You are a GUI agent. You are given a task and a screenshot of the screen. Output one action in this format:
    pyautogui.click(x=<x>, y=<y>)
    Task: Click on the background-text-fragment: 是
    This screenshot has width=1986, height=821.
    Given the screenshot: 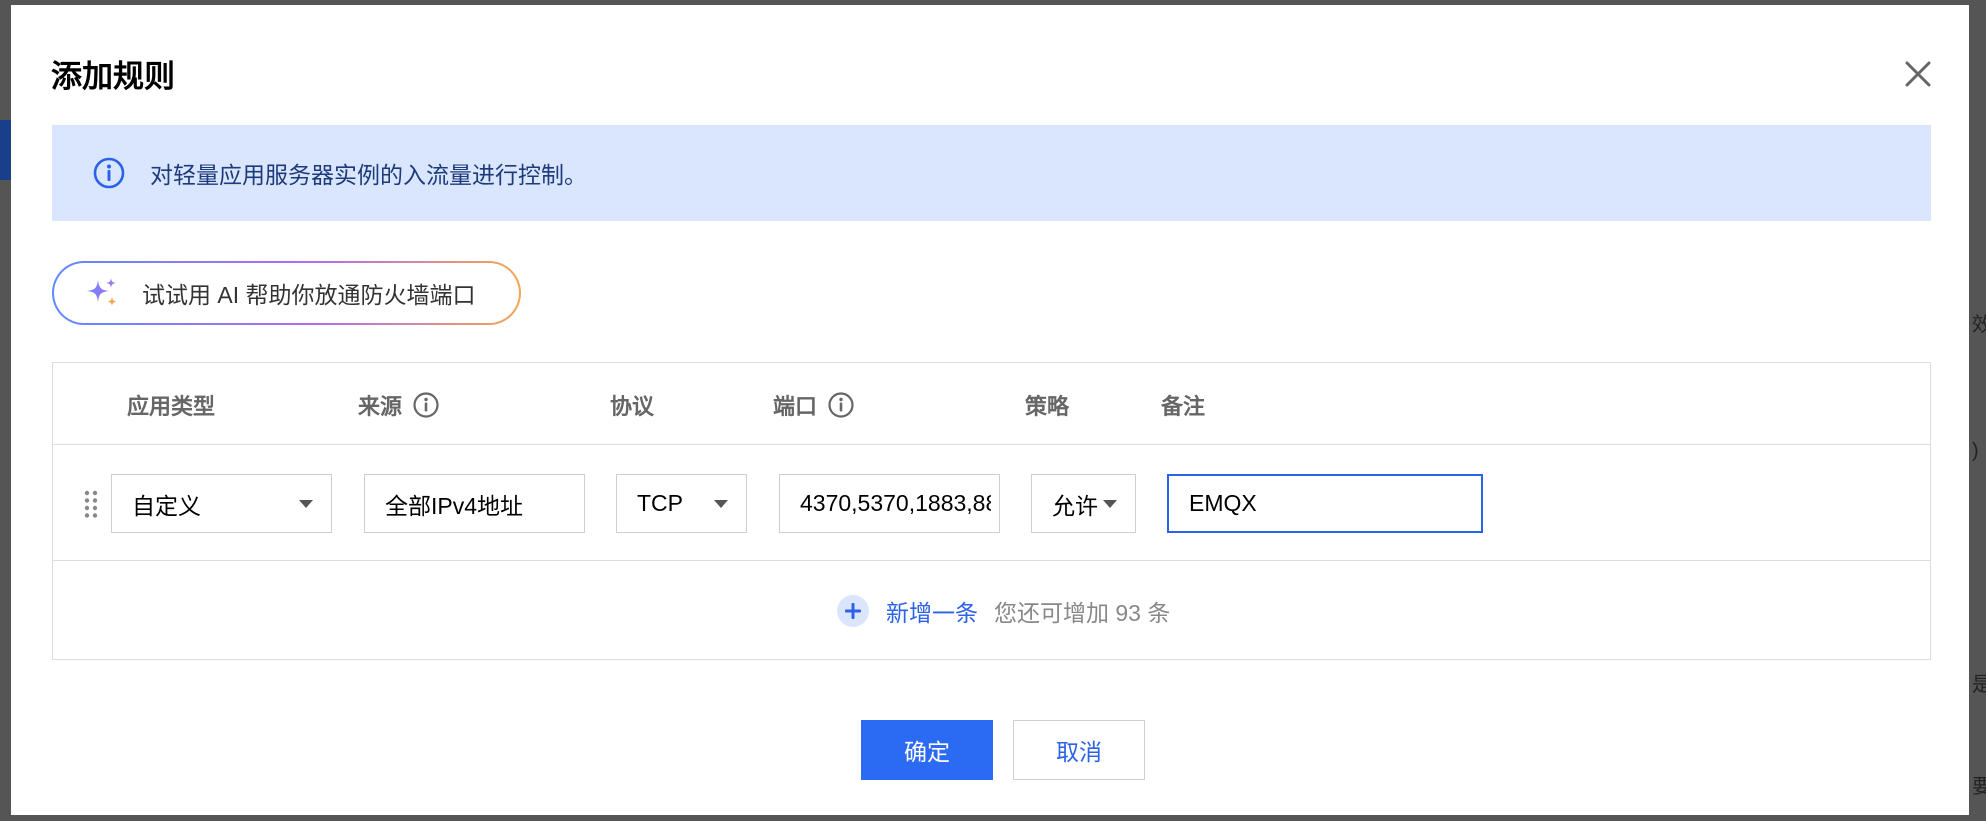 What is the action you would take?
    pyautogui.click(x=1979, y=685)
    